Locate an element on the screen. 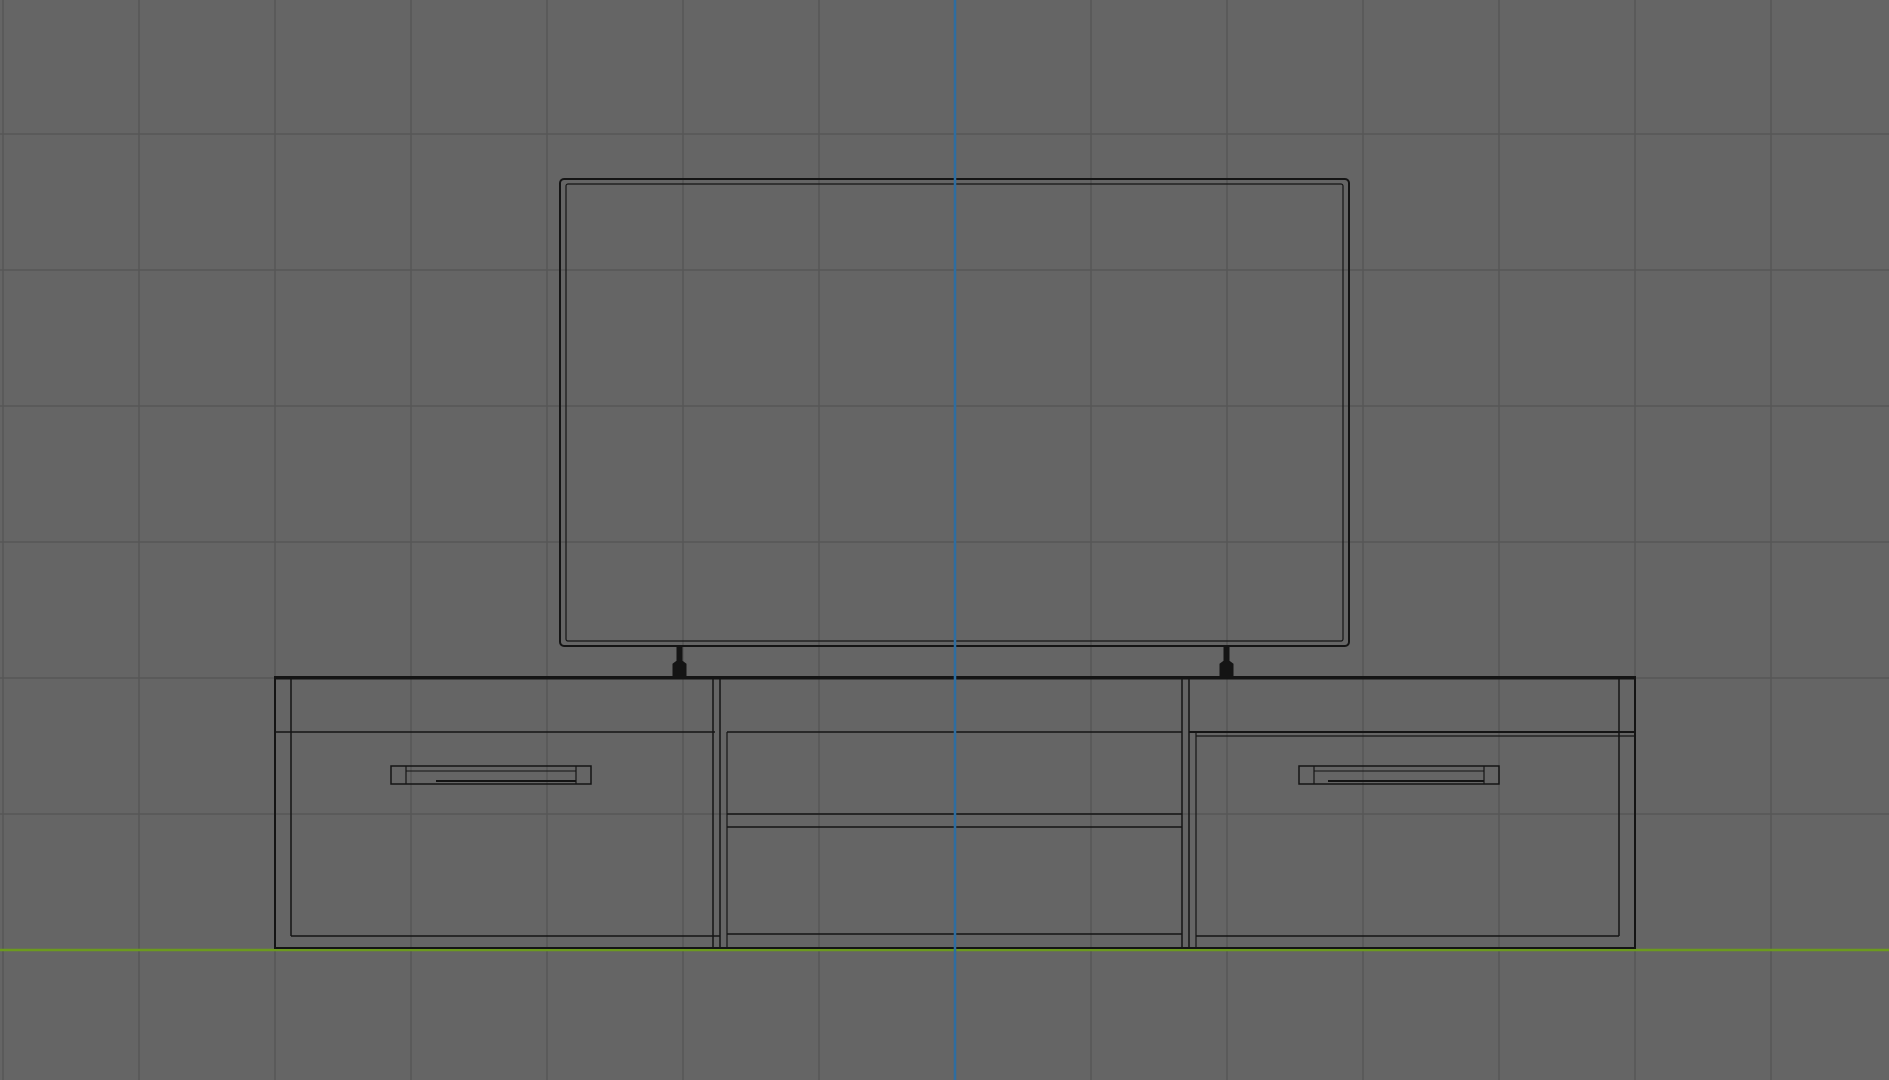 The width and height of the screenshot is (1889, 1080). drawer-handle-left is located at coordinates (491, 775).